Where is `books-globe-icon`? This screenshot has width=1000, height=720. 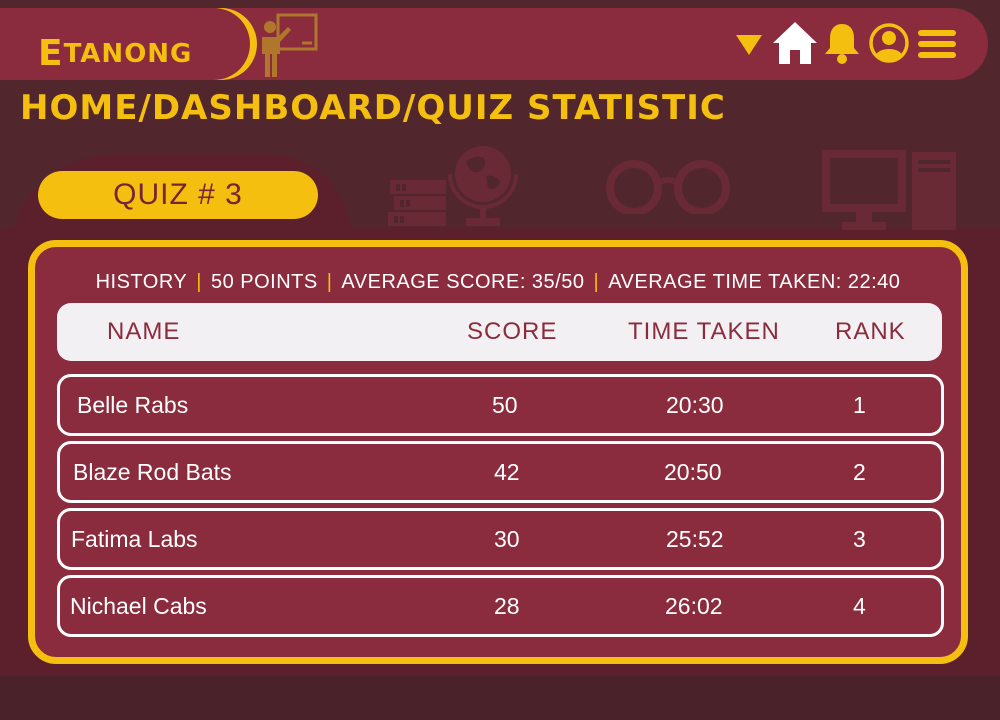 books-globe-icon is located at coordinates (453, 186).